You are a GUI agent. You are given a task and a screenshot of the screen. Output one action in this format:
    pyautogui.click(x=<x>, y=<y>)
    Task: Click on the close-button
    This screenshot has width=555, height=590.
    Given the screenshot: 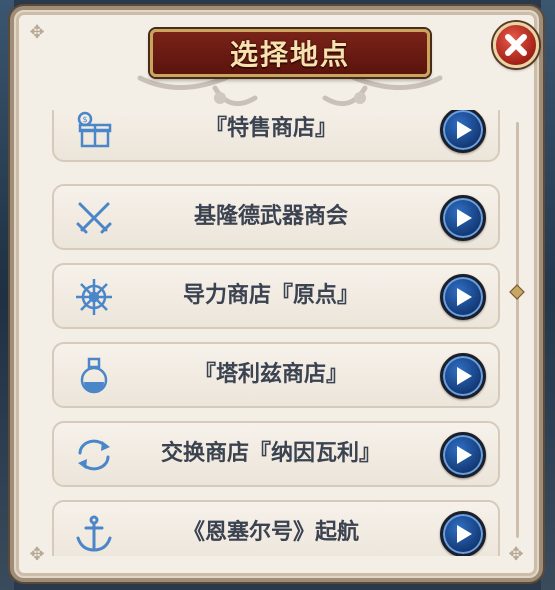 What is the action you would take?
    pyautogui.click(x=516, y=45)
    